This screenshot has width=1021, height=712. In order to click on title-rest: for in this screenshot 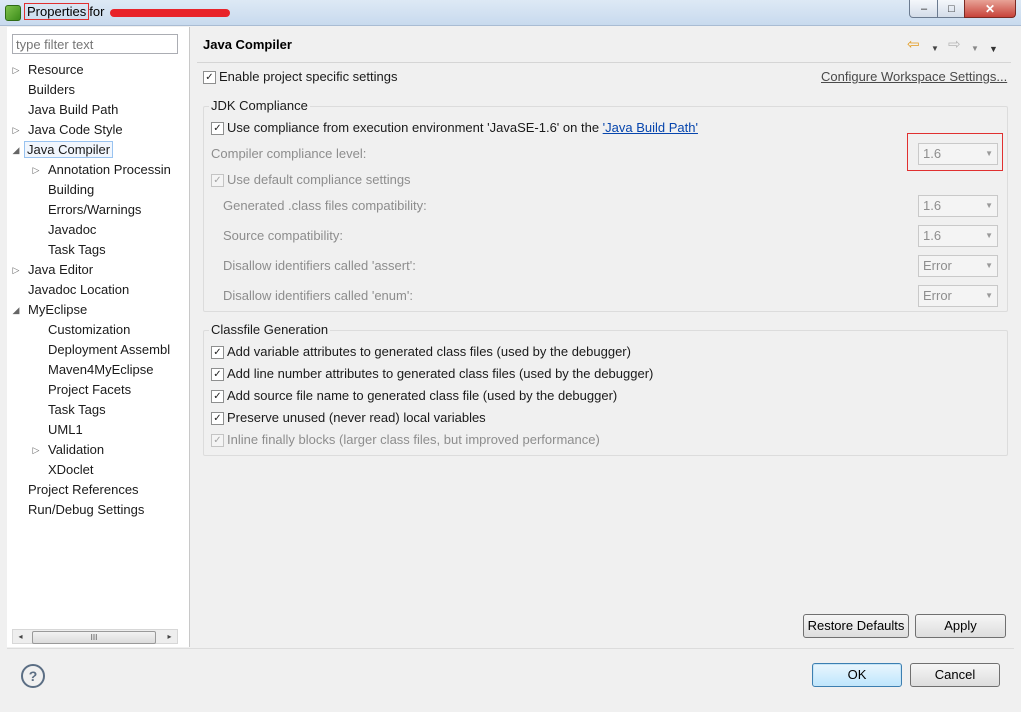, I will do `click(97, 11)`.